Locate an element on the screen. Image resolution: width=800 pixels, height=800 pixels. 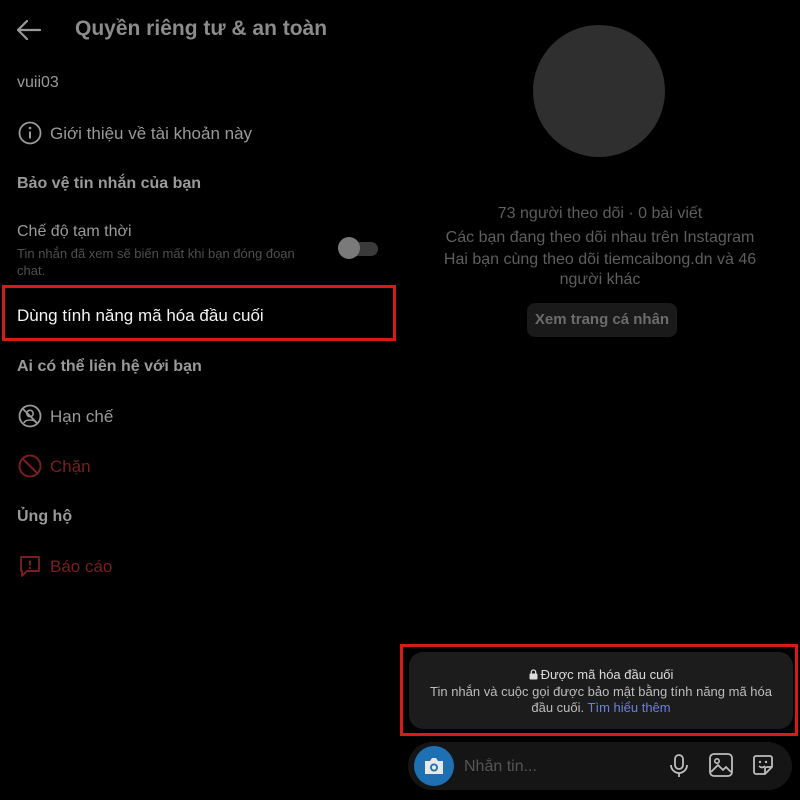
section-protect-messages: Bảo vệ tin nhắn của bạn is located at coordinates (109, 183).